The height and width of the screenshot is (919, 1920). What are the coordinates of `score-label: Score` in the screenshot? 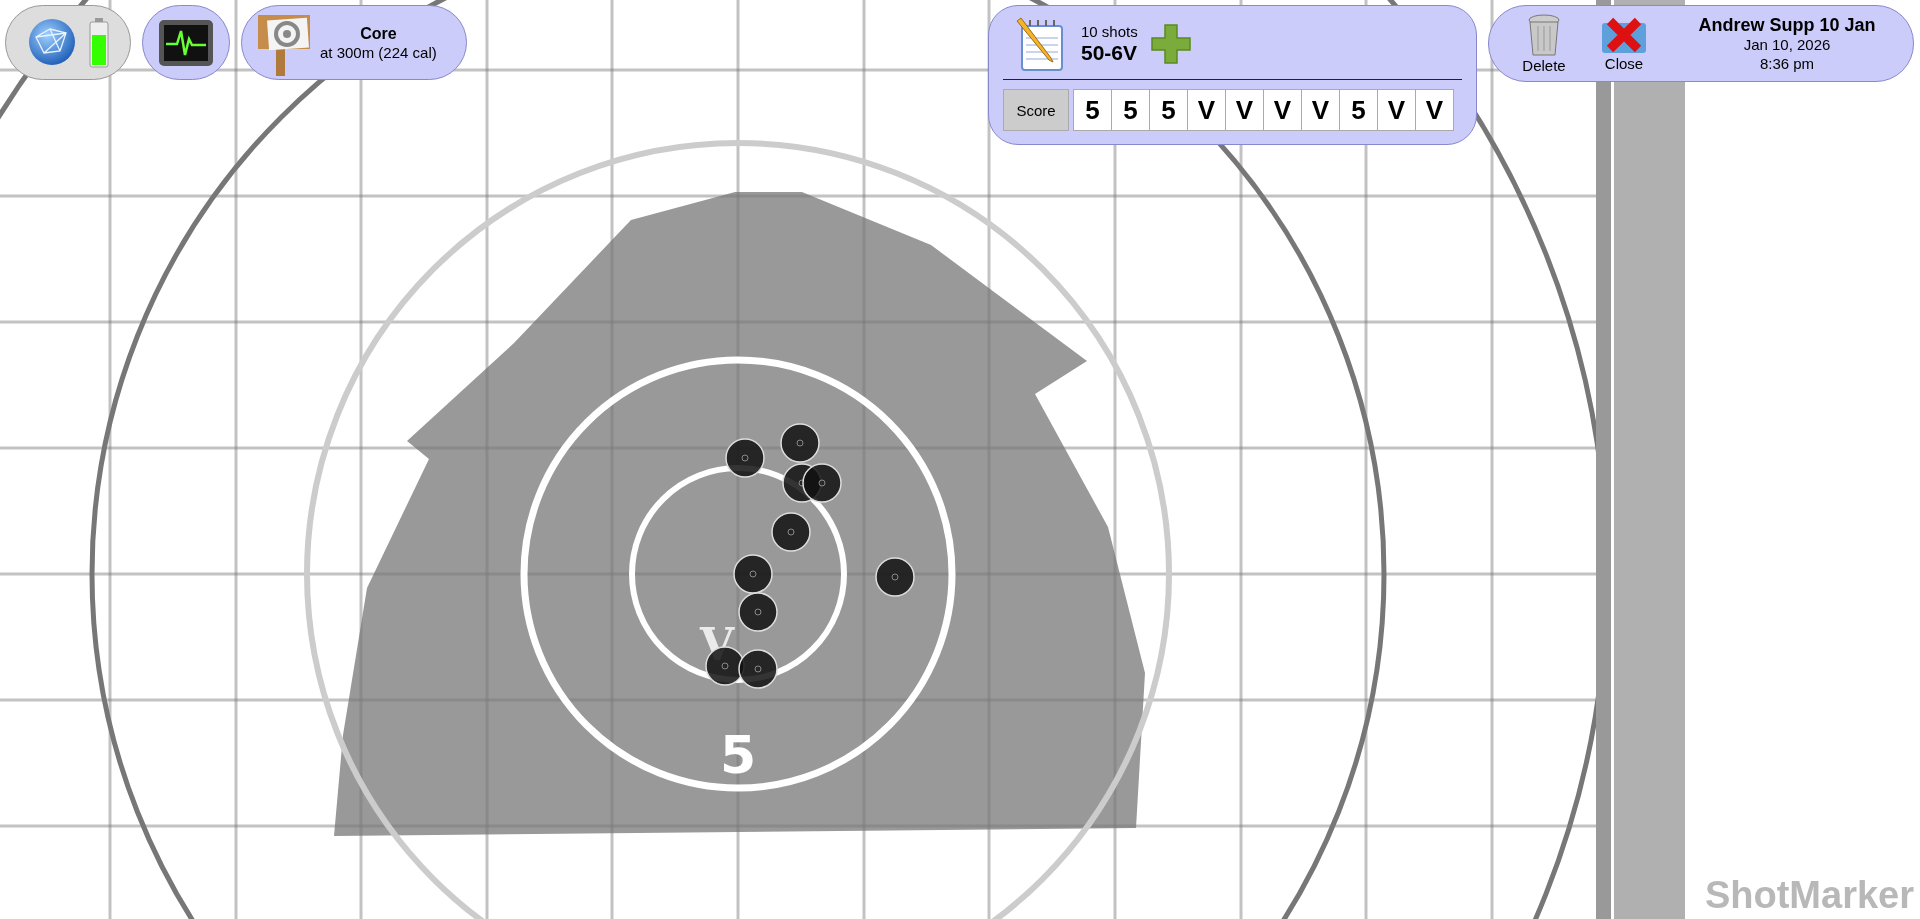 It's located at (1036, 110).